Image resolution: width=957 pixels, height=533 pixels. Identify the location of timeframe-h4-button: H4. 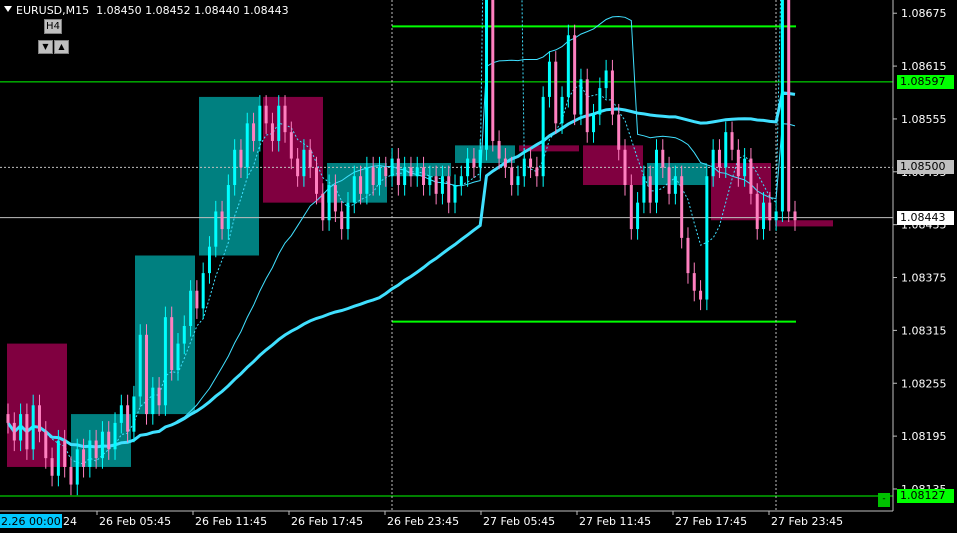
(53, 26).